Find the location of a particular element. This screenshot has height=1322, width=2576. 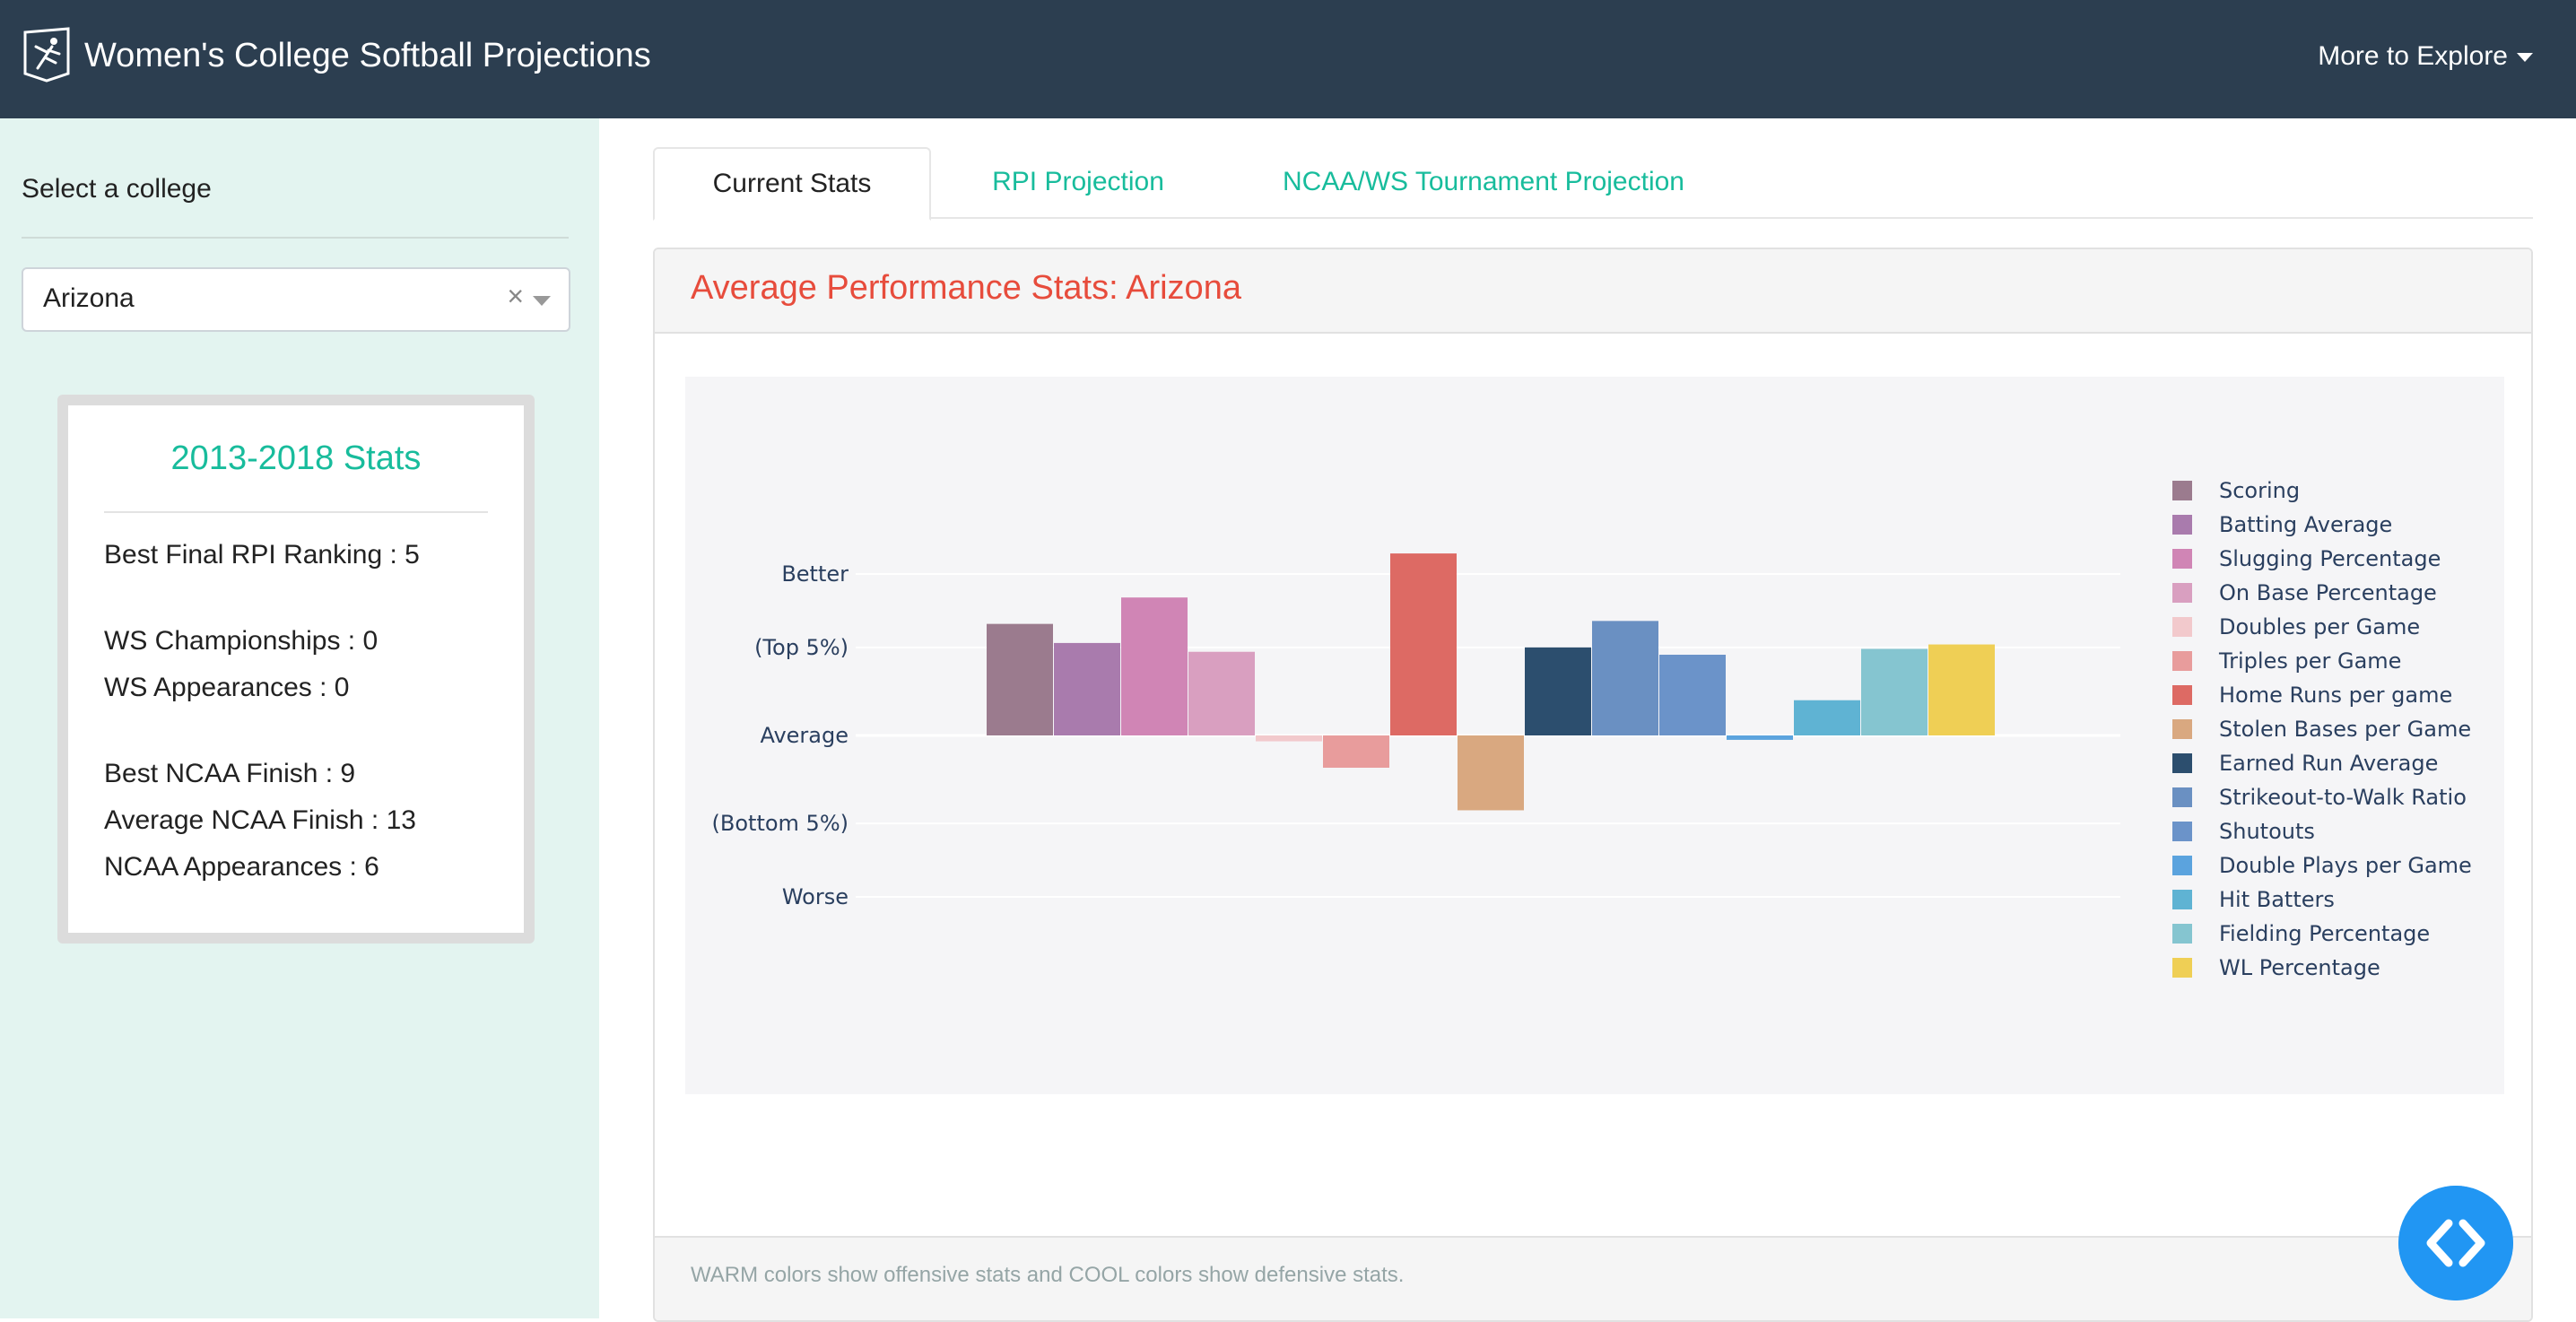

bar-home-runs-per-game is located at coordinates (1423, 644).